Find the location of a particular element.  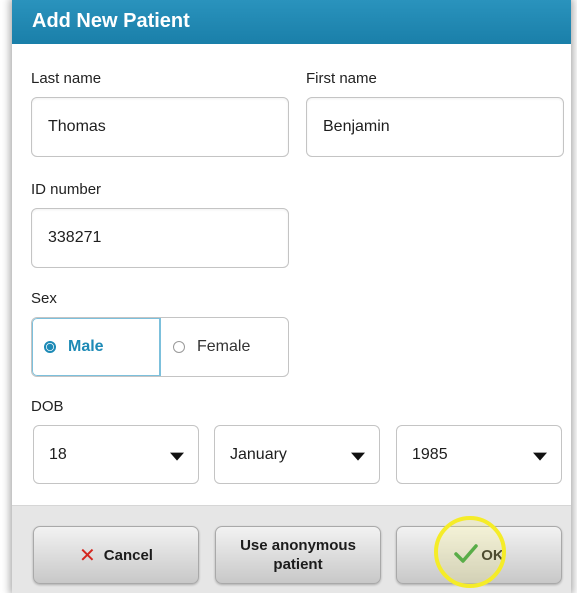

sex-option-male: Male is located at coordinates (96, 347).